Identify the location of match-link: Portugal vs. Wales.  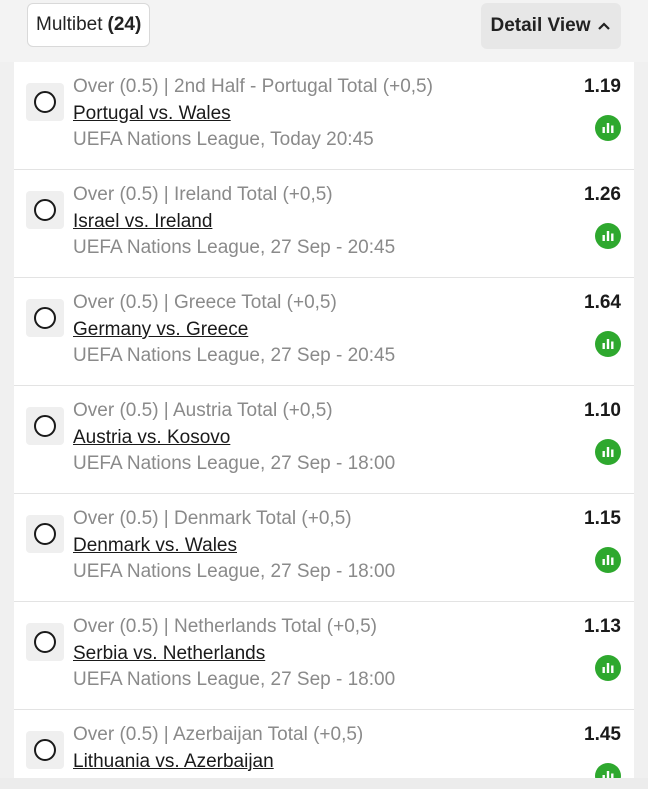
(152, 114).